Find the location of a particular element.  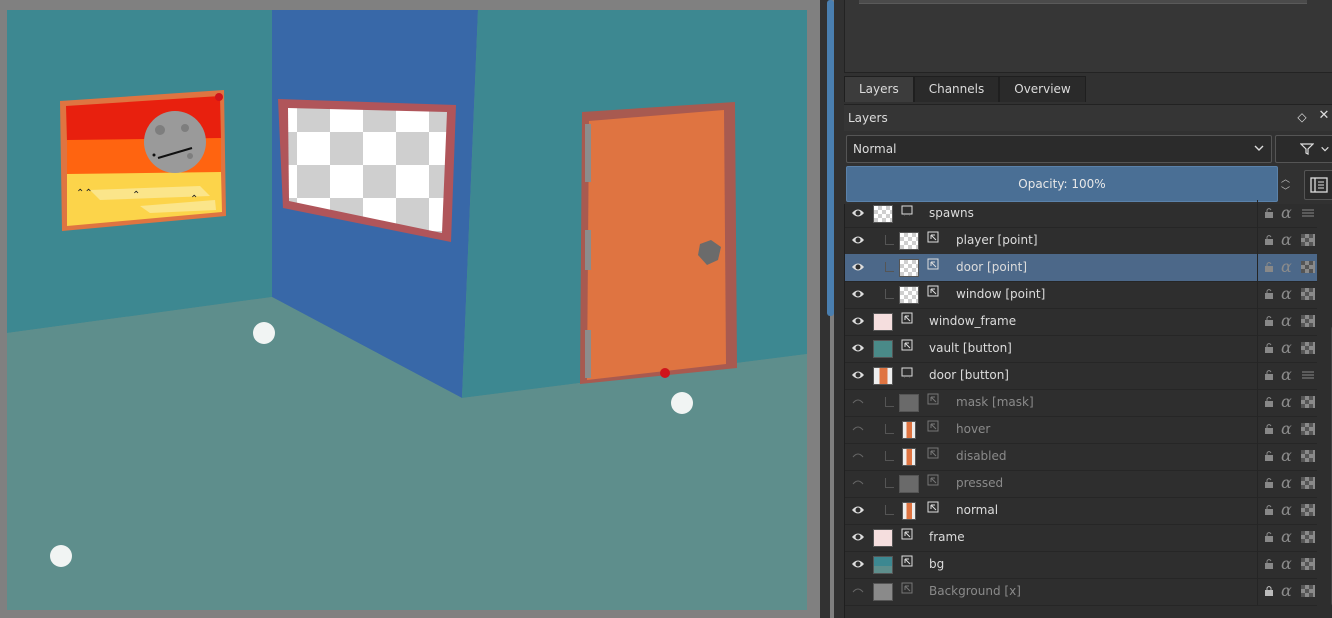

layer-name: hover is located at coordinates (973, 429).